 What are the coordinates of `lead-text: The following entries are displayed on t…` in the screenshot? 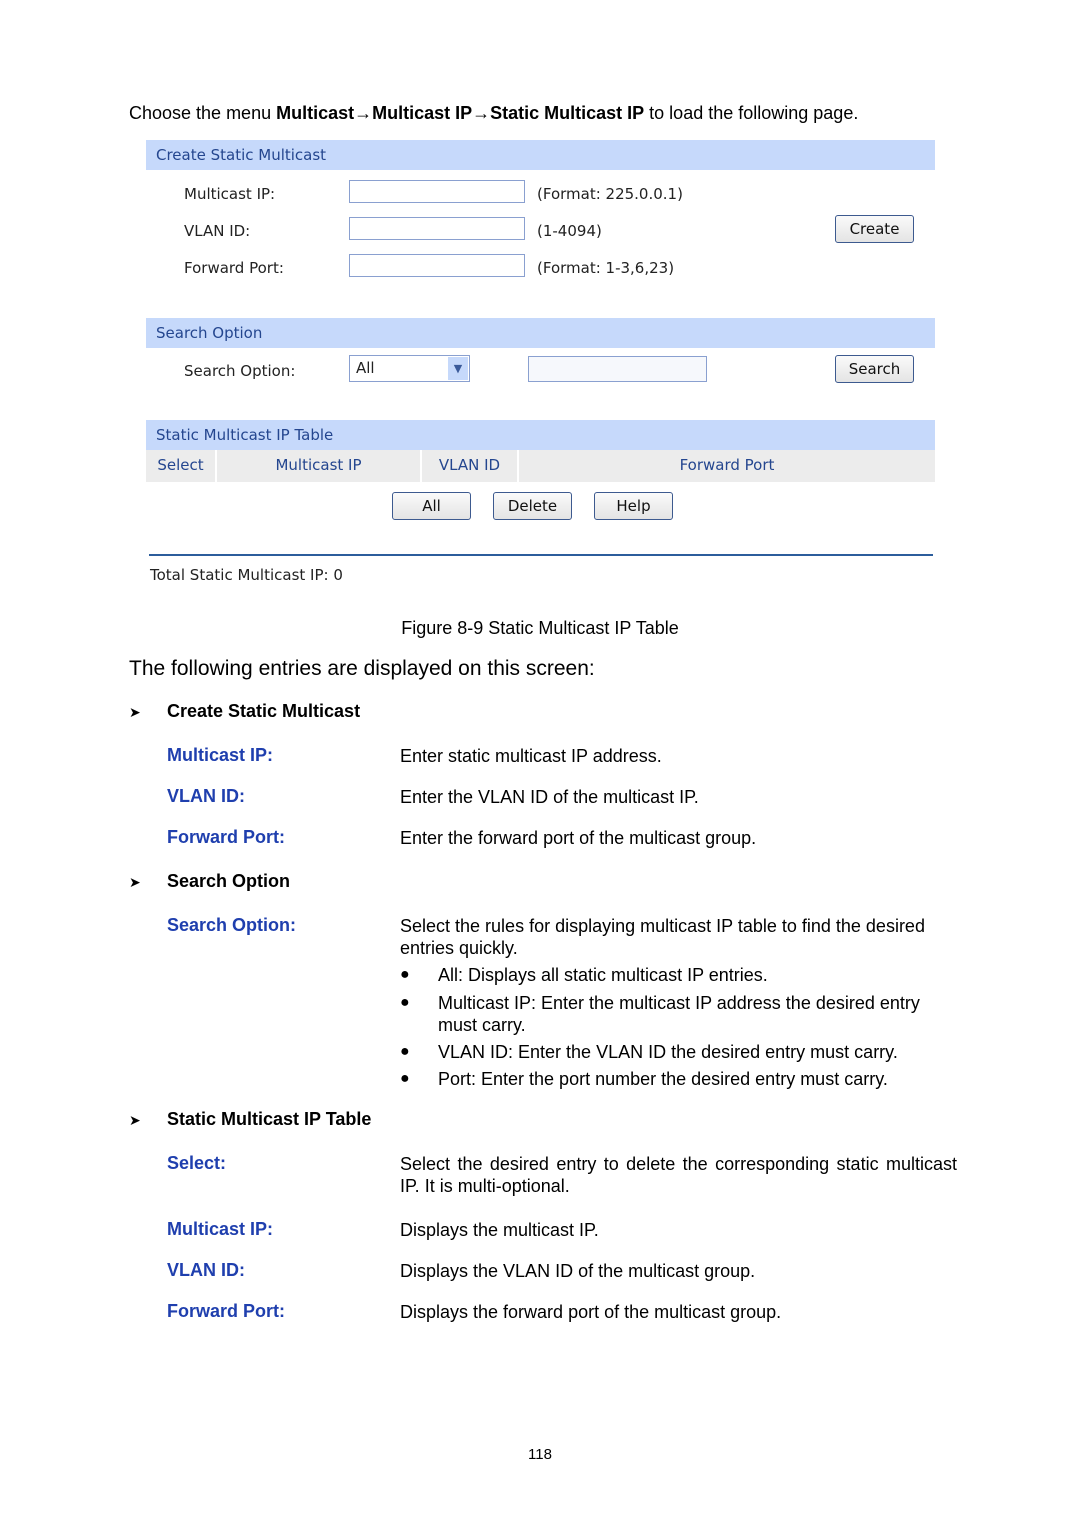 It's located at (362, 668).